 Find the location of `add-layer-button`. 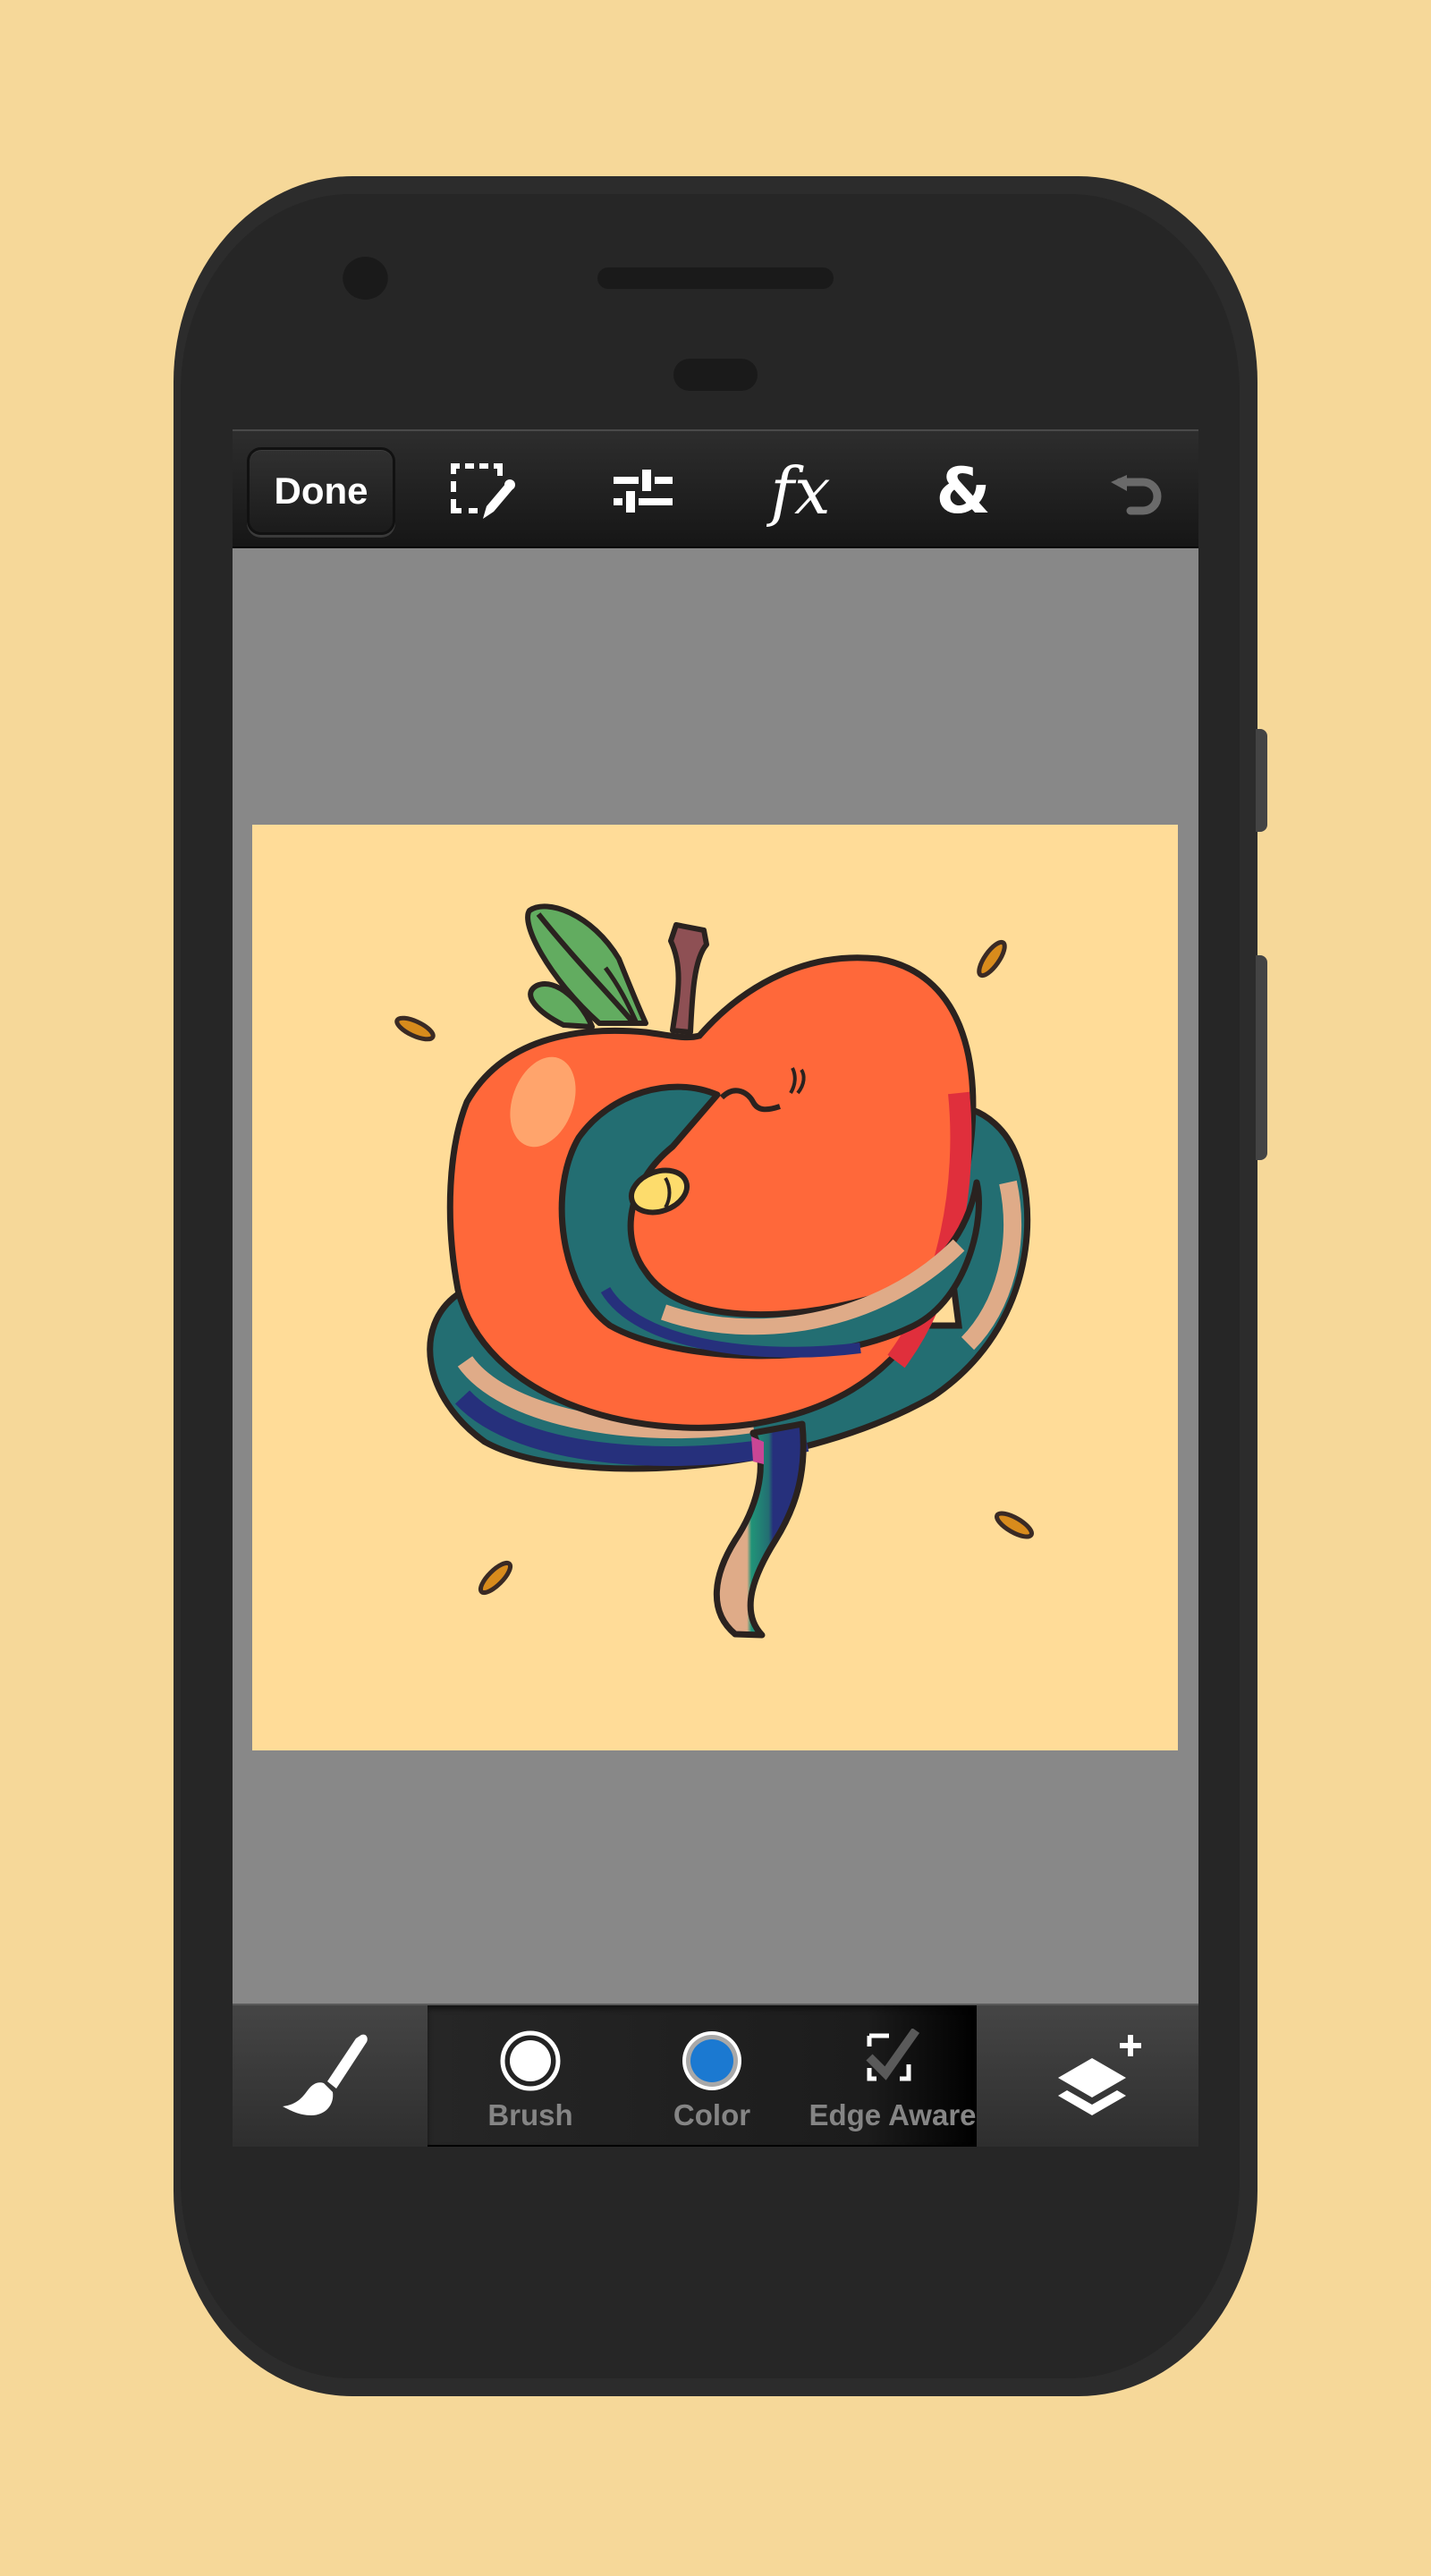

add-layer-button is located at coordinates (1100, 2076).